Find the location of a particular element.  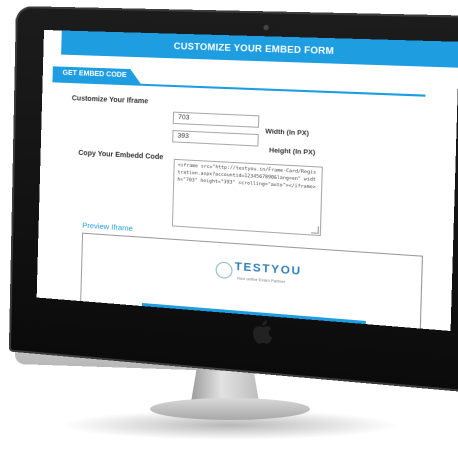

embed-code-label: Copy Your Embedd Code is located at coordinates (121, 155).